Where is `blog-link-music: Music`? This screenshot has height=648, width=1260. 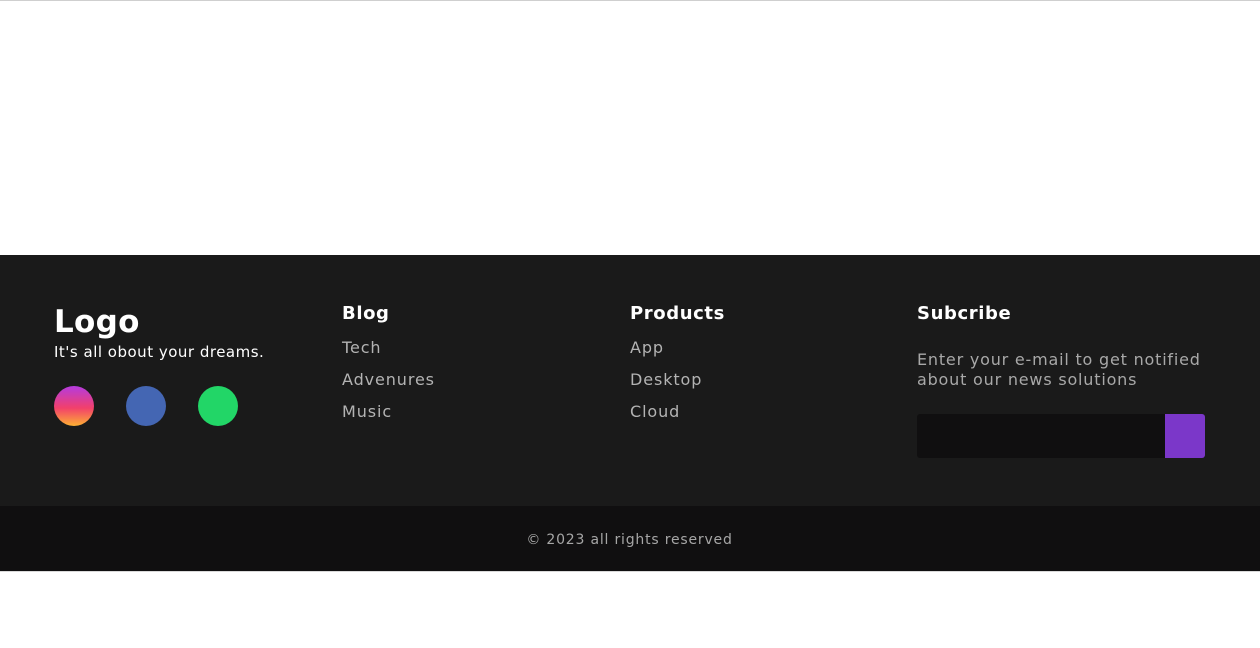
blog-link-music: Music is located at coordinates (367, 411).